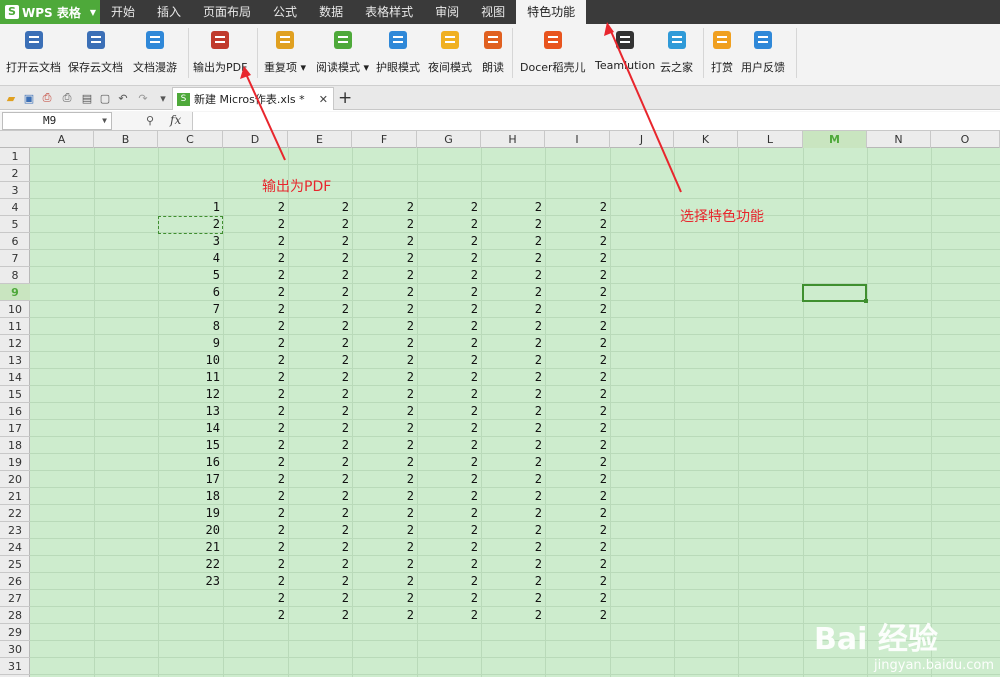 This screenshot has height=677, width=1000. What do you see at coordinates (175, 120) in the screenshot?
I see `function-icon: fx` at bounding box center [175, 120].